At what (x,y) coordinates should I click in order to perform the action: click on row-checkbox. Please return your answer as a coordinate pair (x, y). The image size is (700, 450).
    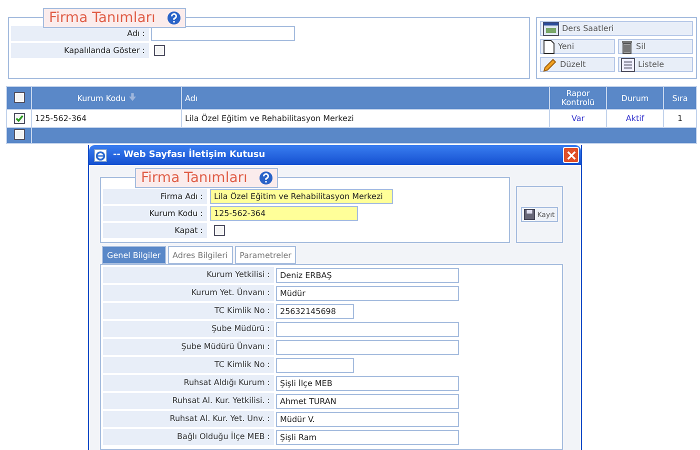
    Looking at the image, I should click on (19, 118).